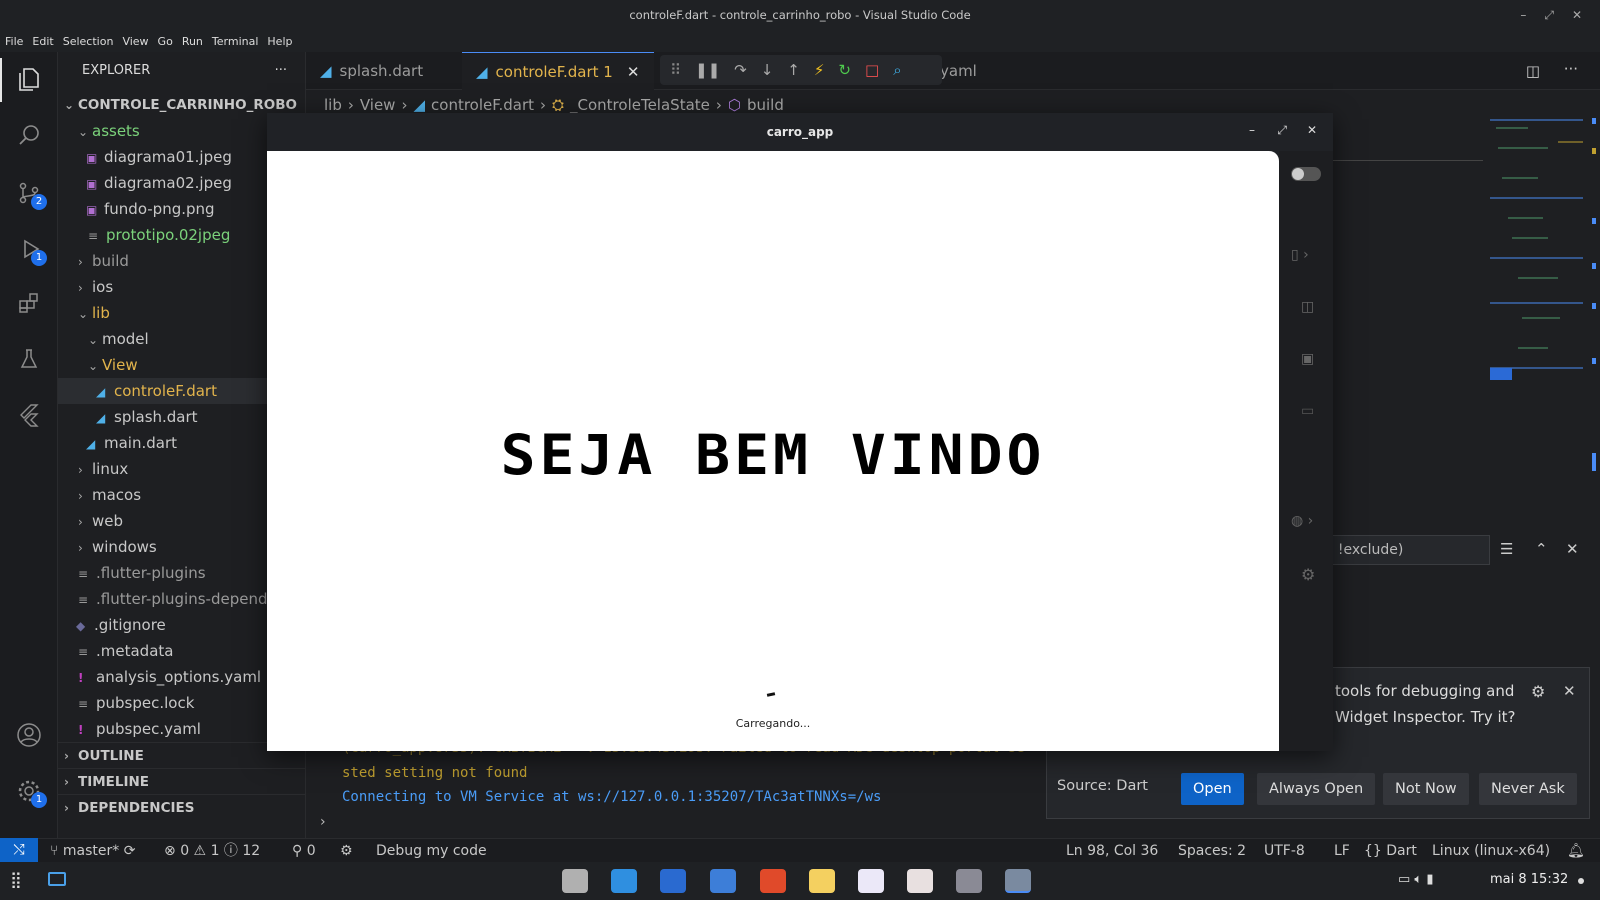  What do you see at coordinates (1307, 307) in the screenshot?
I see `rotate-icon: ◫` at bounding box center [1307, 307].